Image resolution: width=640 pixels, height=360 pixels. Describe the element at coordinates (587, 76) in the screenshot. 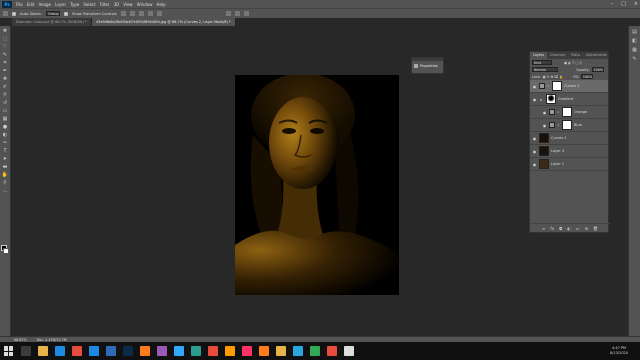

I see `fill-field: 100%` at that location.